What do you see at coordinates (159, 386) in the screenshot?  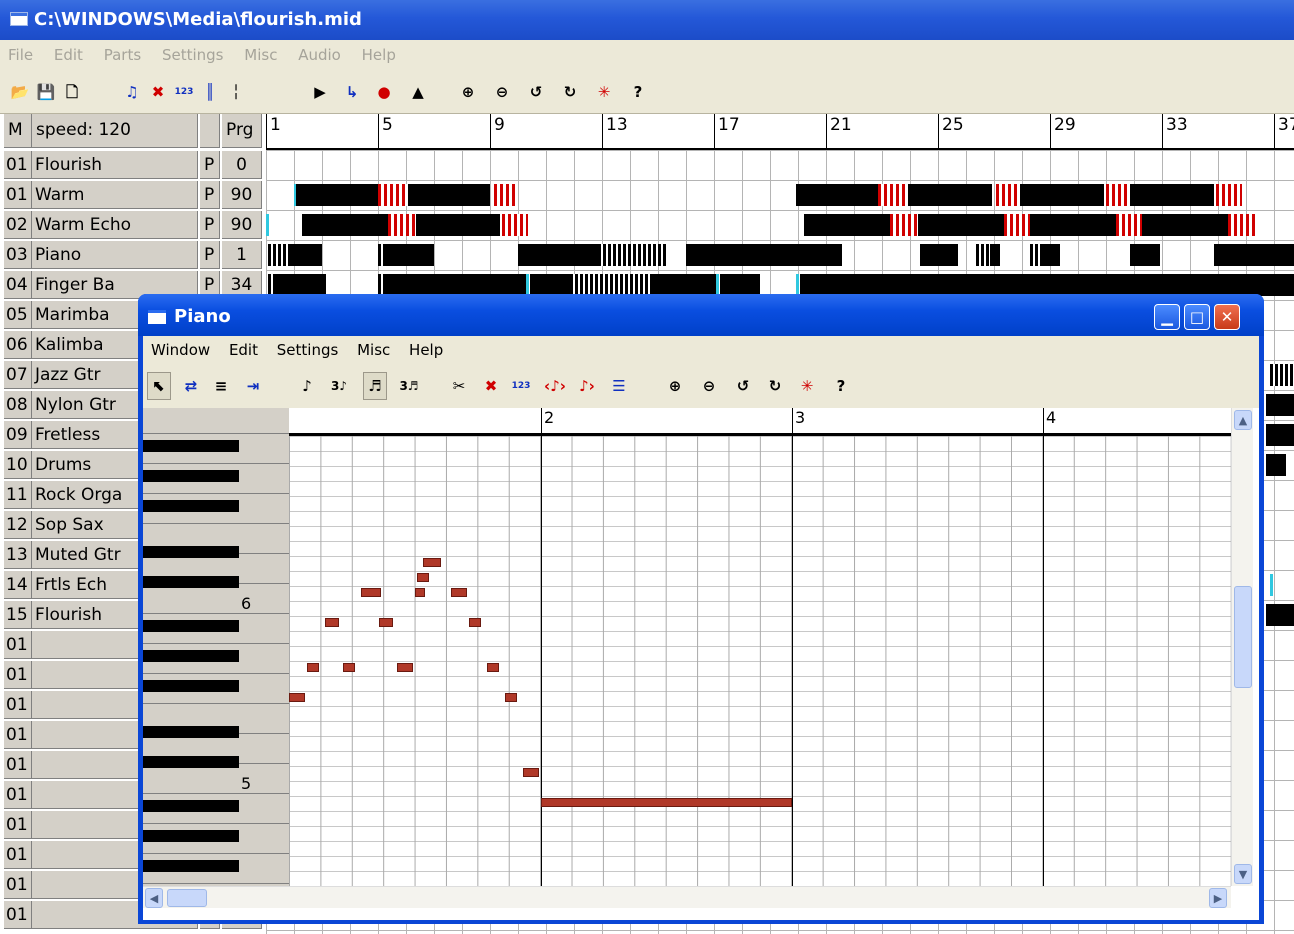 I see `select-icon: ⬉` at bounding box center [159, 386].